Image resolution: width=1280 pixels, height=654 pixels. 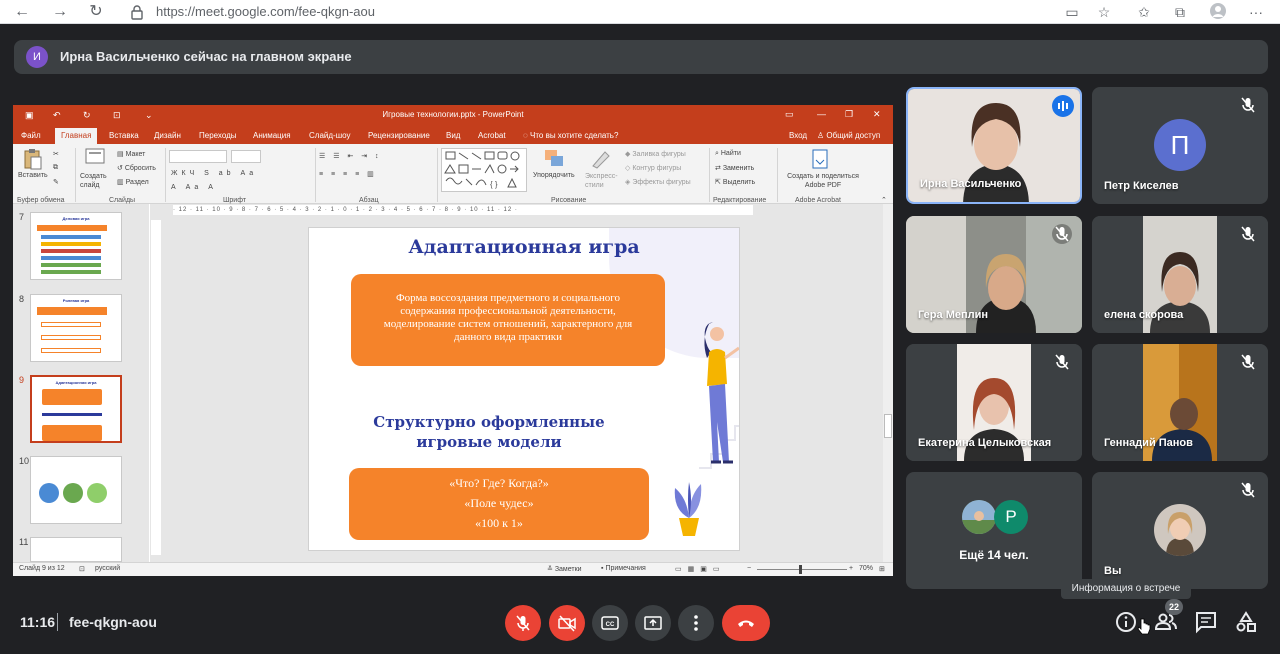 What do you see at coordinates (165, 175) in the screenshot?
I see `ribbon-divider` at bounding box center [165, 175].